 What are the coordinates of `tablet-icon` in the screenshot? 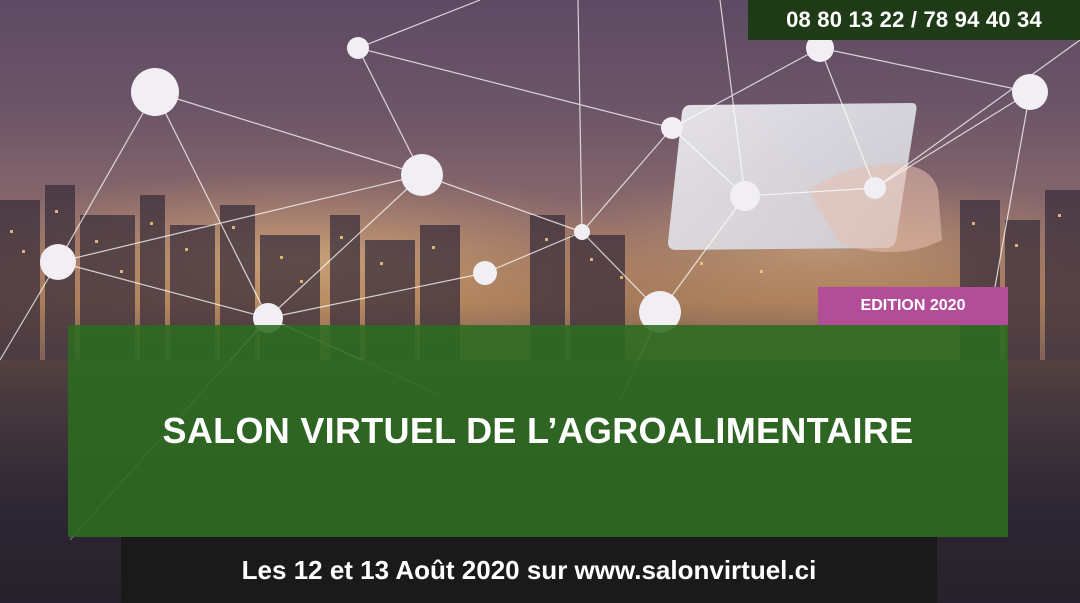 It's located at (805, 178).